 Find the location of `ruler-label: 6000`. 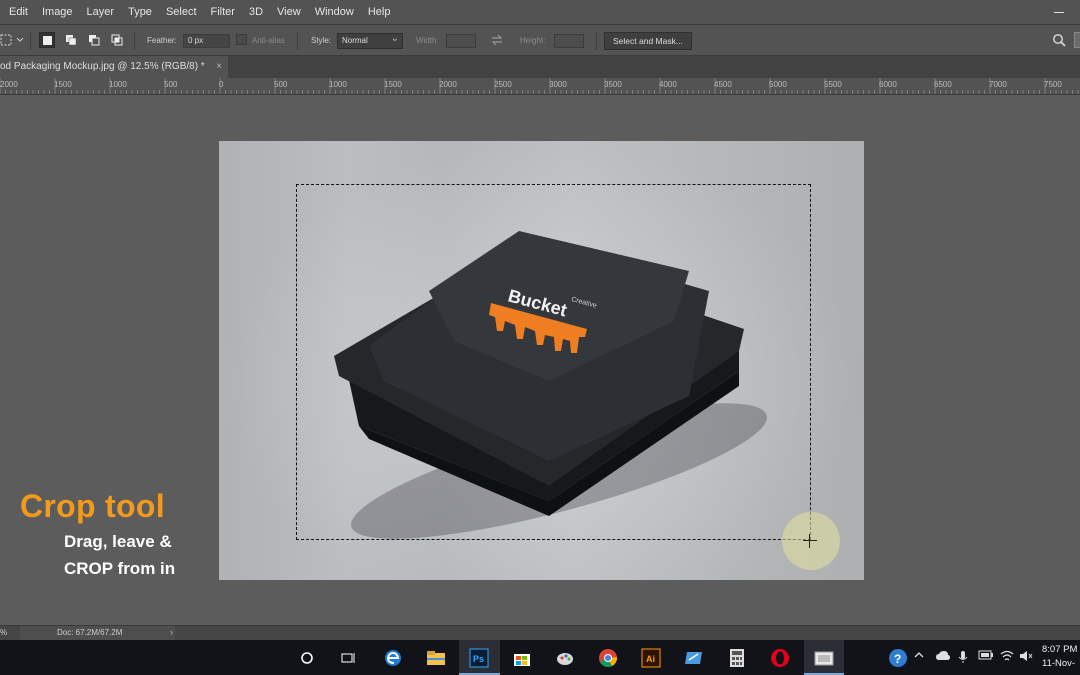

ruler-label: 6000 is located at coordinates (888, 84).